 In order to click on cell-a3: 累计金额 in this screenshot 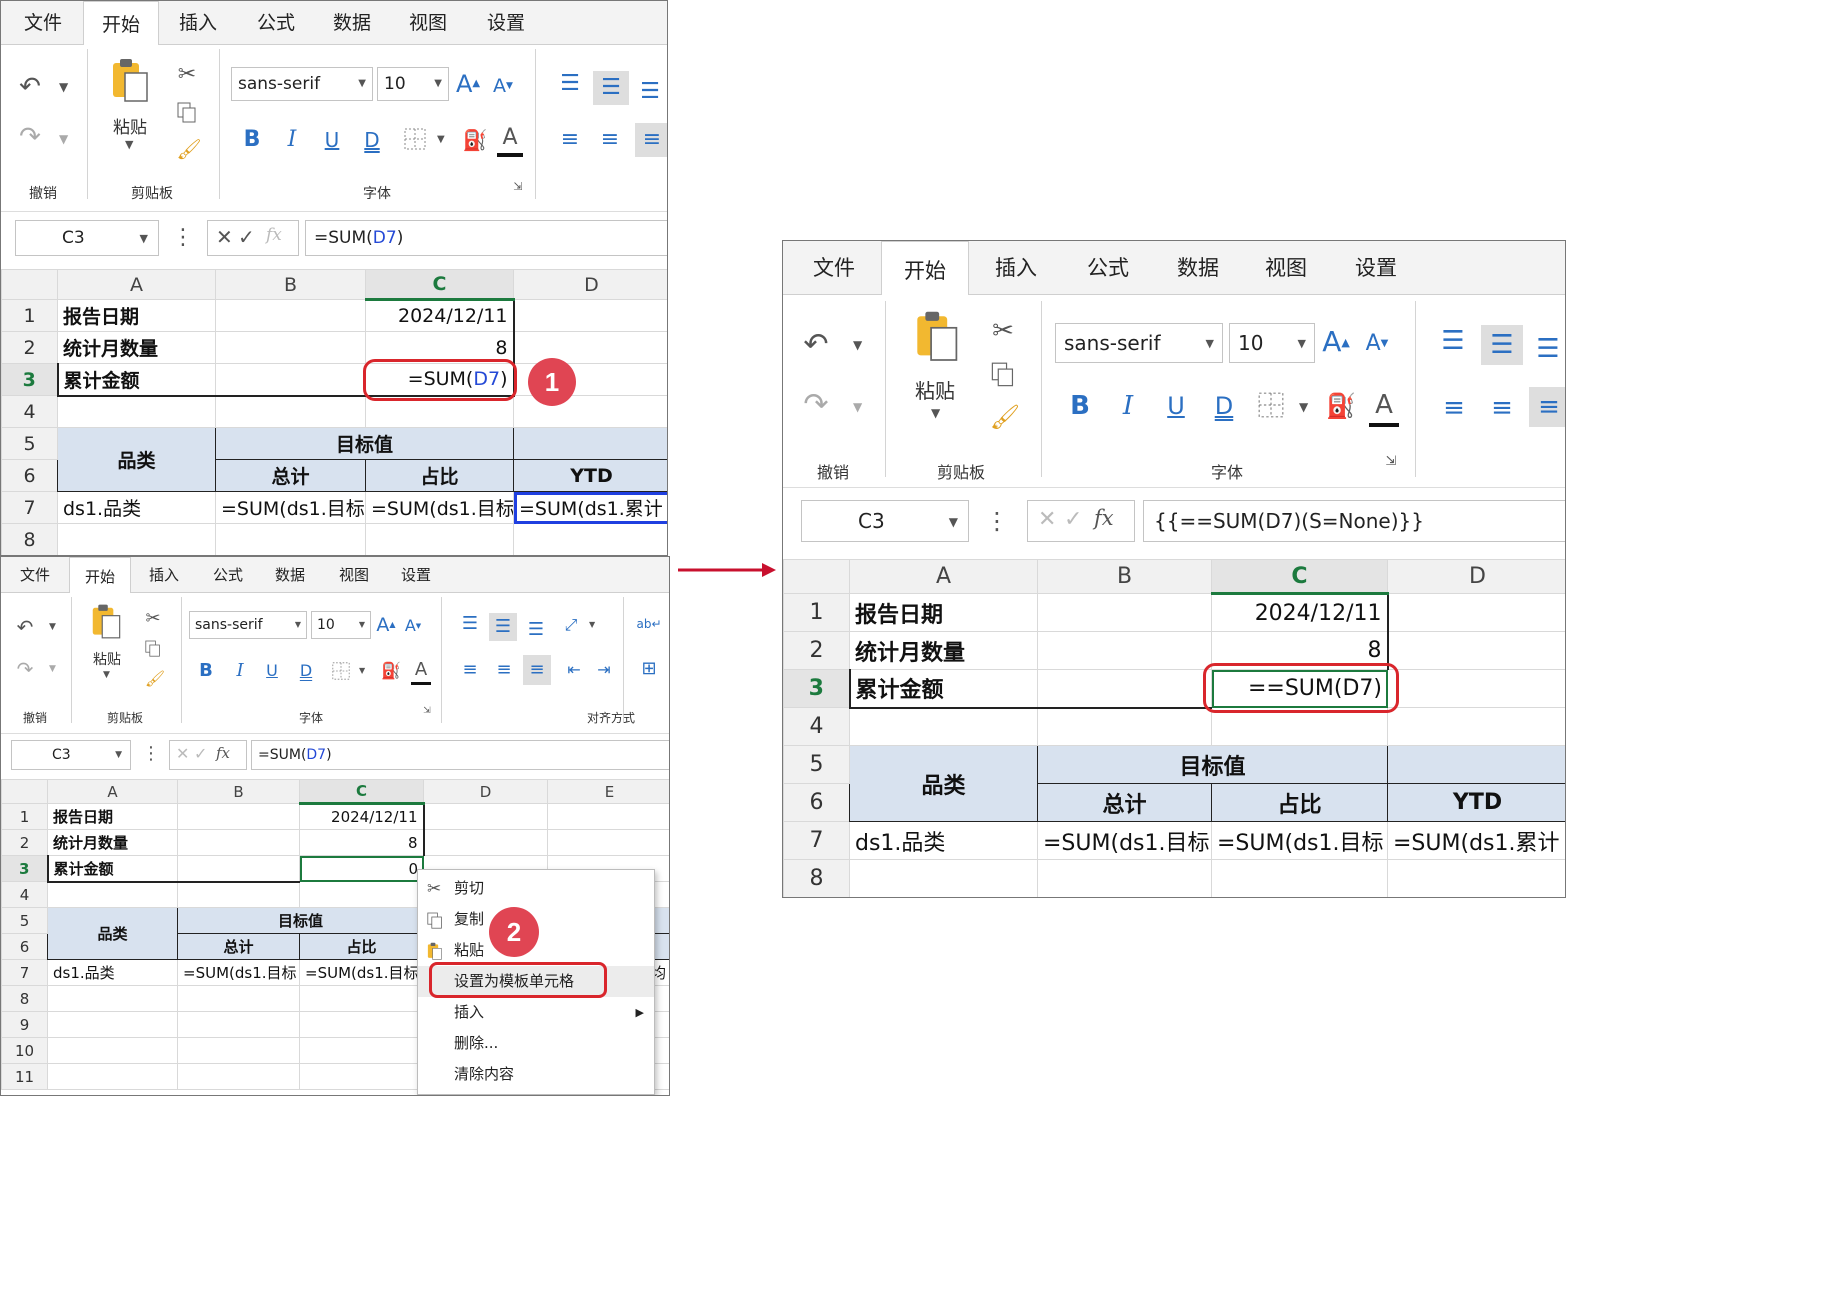, I will do `click(112, 869)`.